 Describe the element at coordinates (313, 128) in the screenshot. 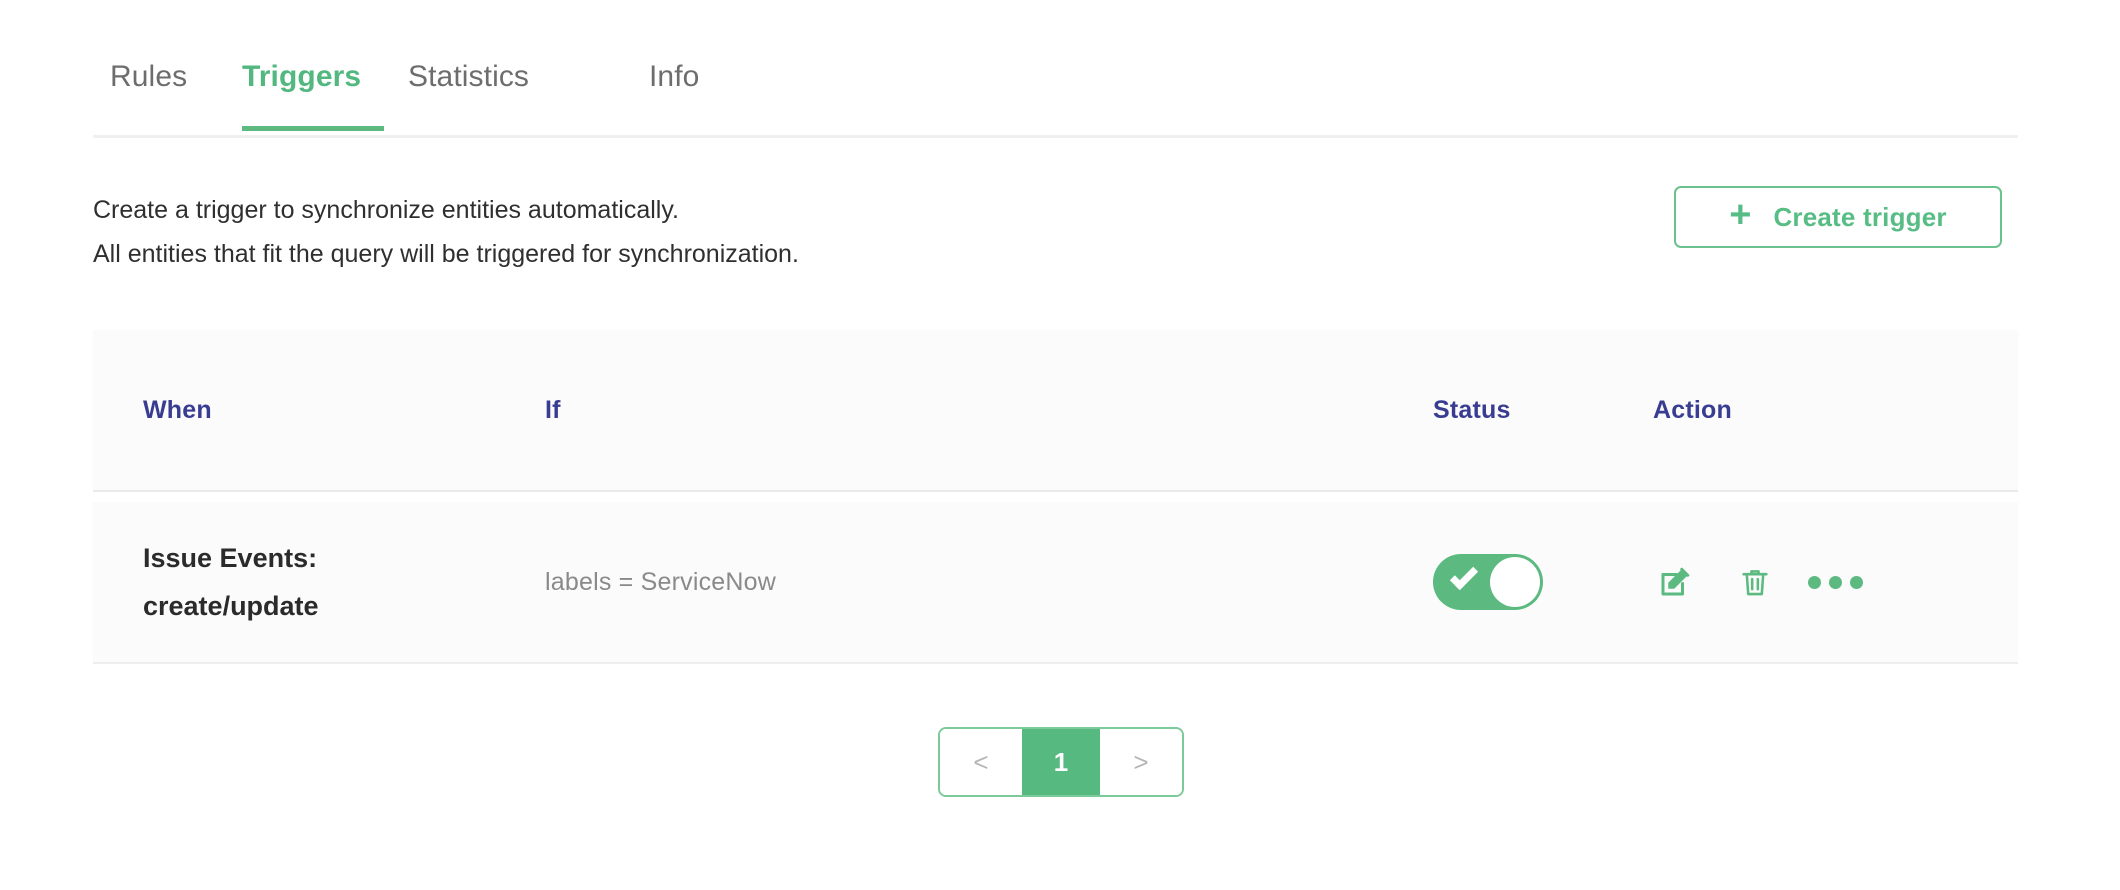

I see `active-tab-underline` at that location.